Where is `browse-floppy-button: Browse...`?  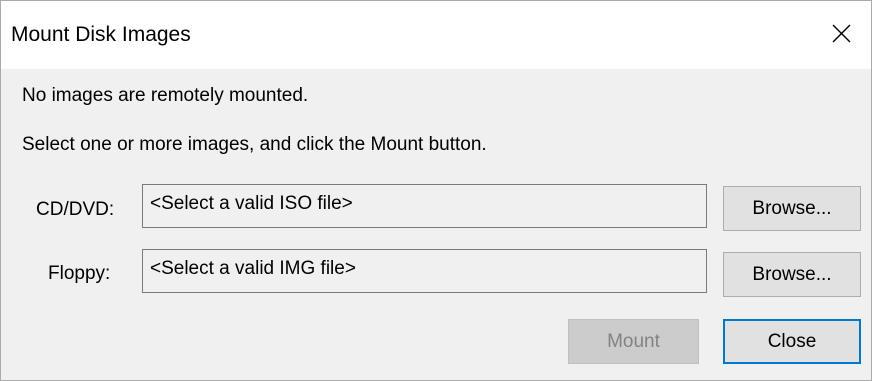 browse-floppy-button: Browse... is located at coordinates (792, 274).